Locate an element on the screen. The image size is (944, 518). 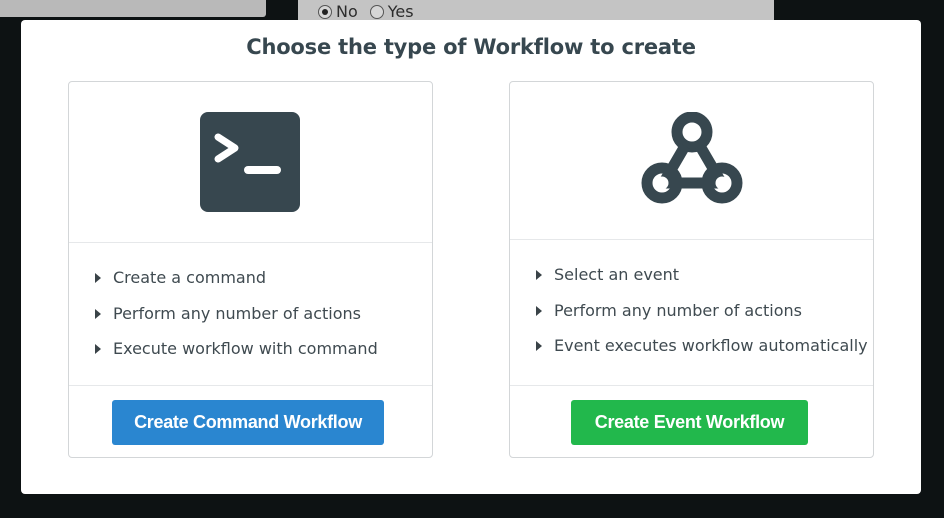
radio-no-label: No is located at coordinates (347, 11).